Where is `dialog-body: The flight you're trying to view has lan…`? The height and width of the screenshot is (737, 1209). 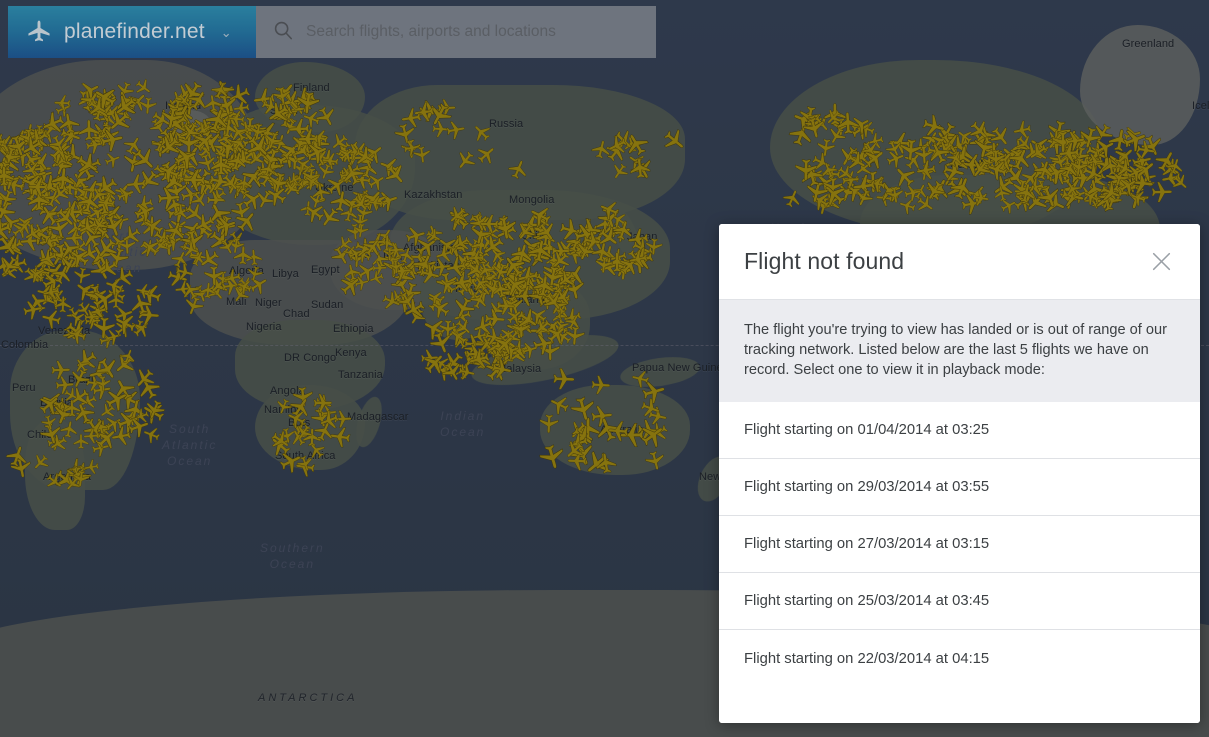
dialog-body: The flight you're trying to view has lan… is located at coordinates (959, 351).